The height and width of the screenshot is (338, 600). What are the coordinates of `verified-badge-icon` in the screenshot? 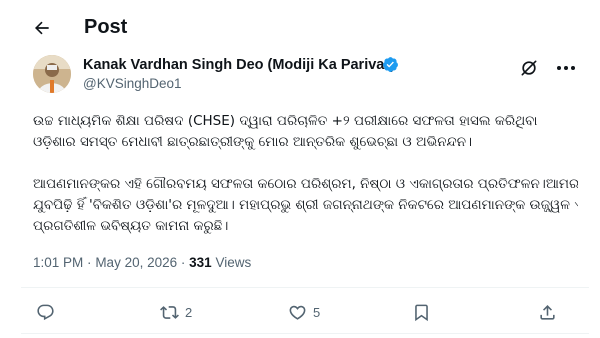 It's located at (390, 64).